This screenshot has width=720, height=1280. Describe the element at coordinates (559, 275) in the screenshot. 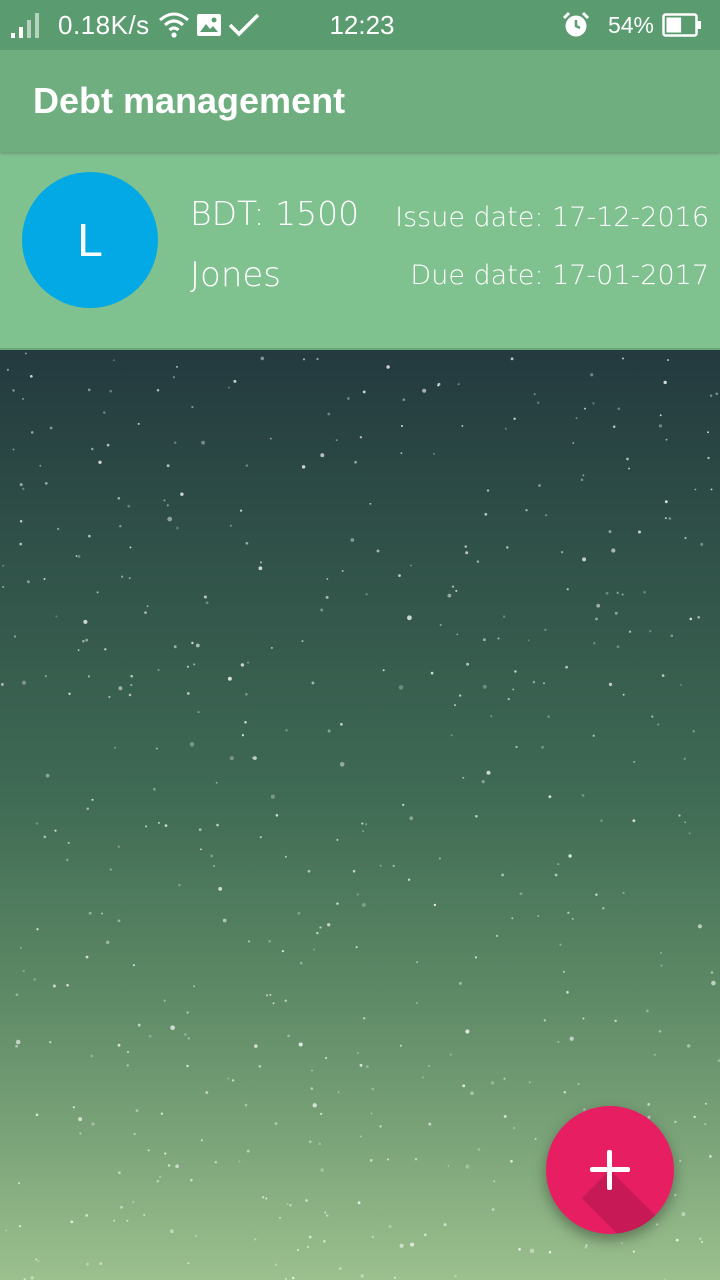

I see `due-date: Due date: 17-01-2017` at that location.